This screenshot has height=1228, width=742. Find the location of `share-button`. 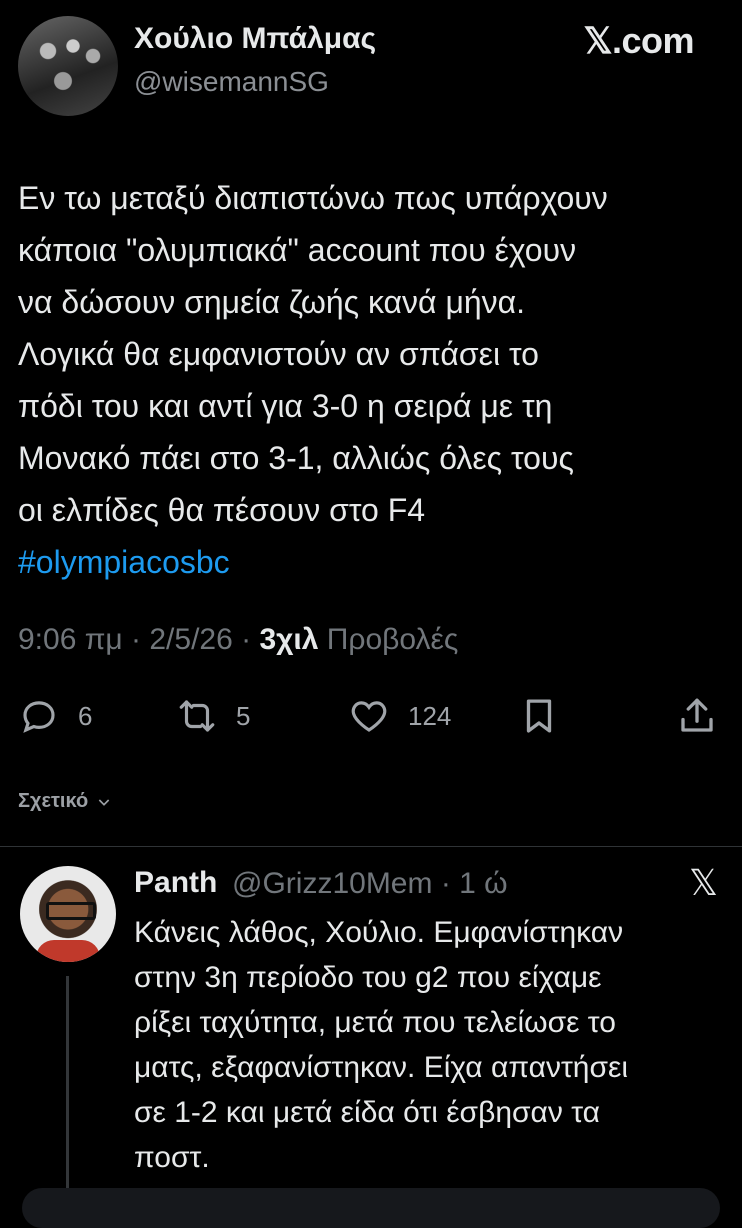

share-button is located at coordinates (697, 716).